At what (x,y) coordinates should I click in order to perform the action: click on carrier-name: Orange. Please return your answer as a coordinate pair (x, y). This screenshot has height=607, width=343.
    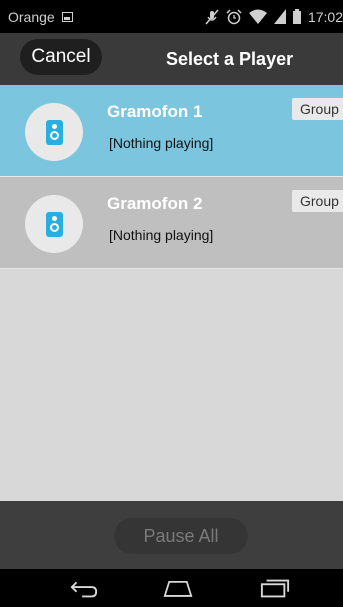
    Looking at the image, I should click on (31, 16).